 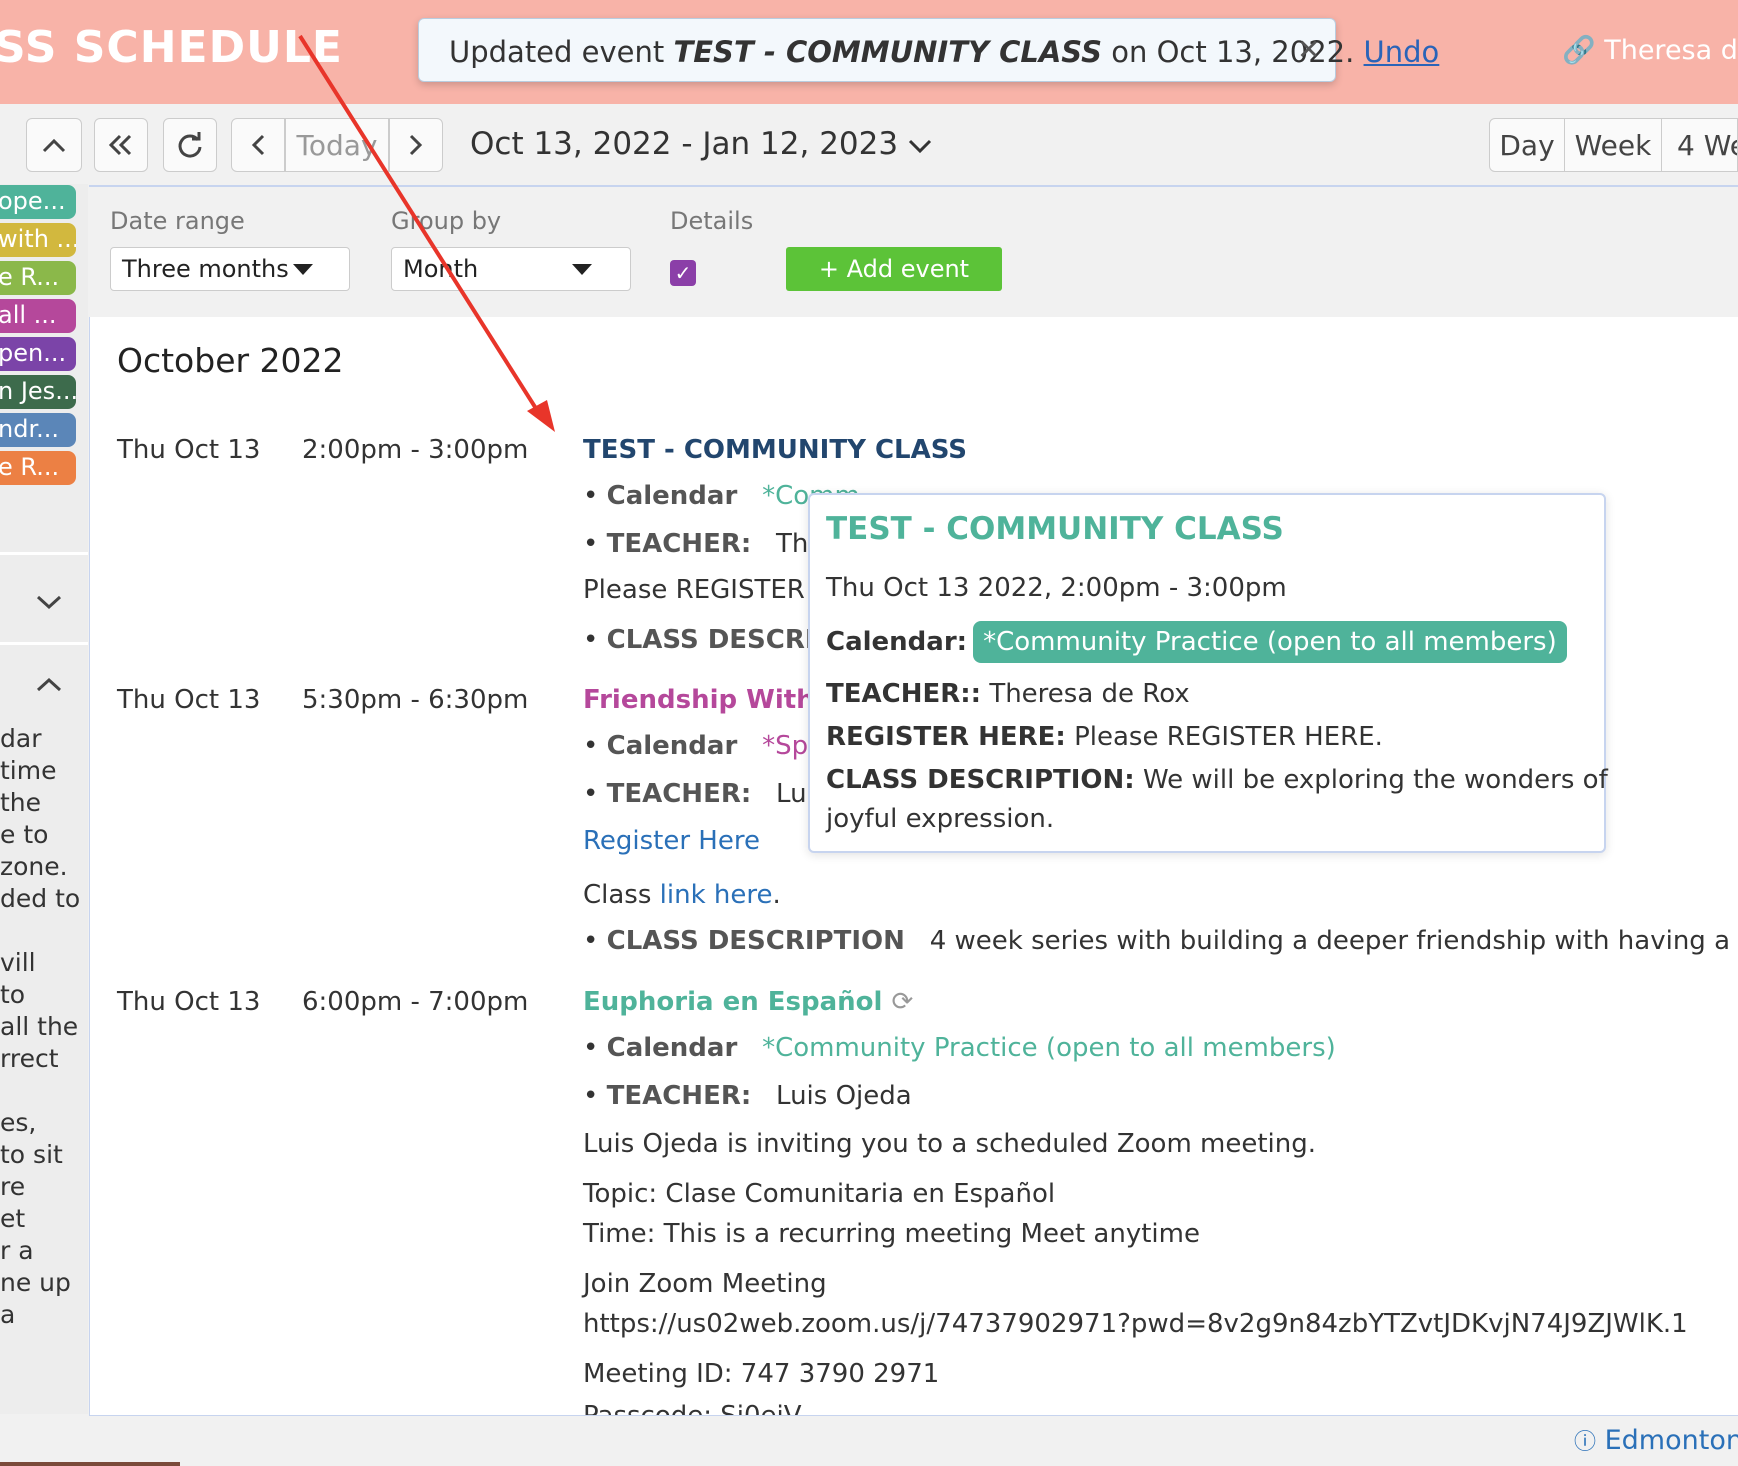 I want to click on refresh-button, so click(x=190, y=145).